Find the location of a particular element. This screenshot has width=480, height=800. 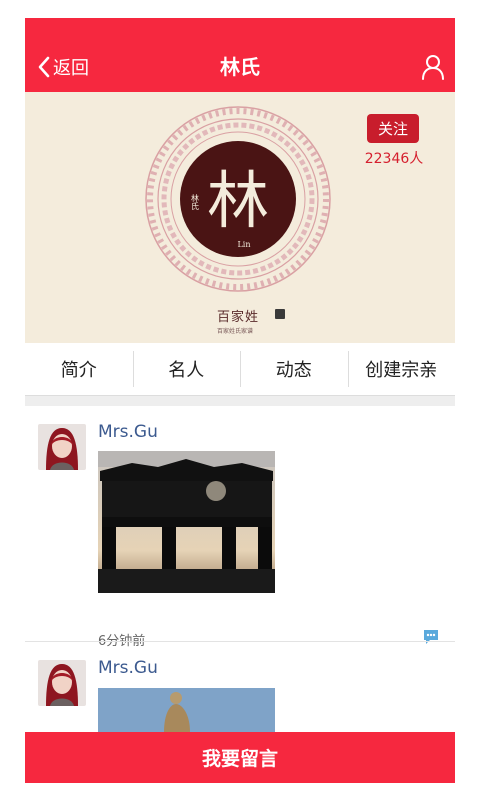

page-title: 林氏 is located at coordinates (240, 67).